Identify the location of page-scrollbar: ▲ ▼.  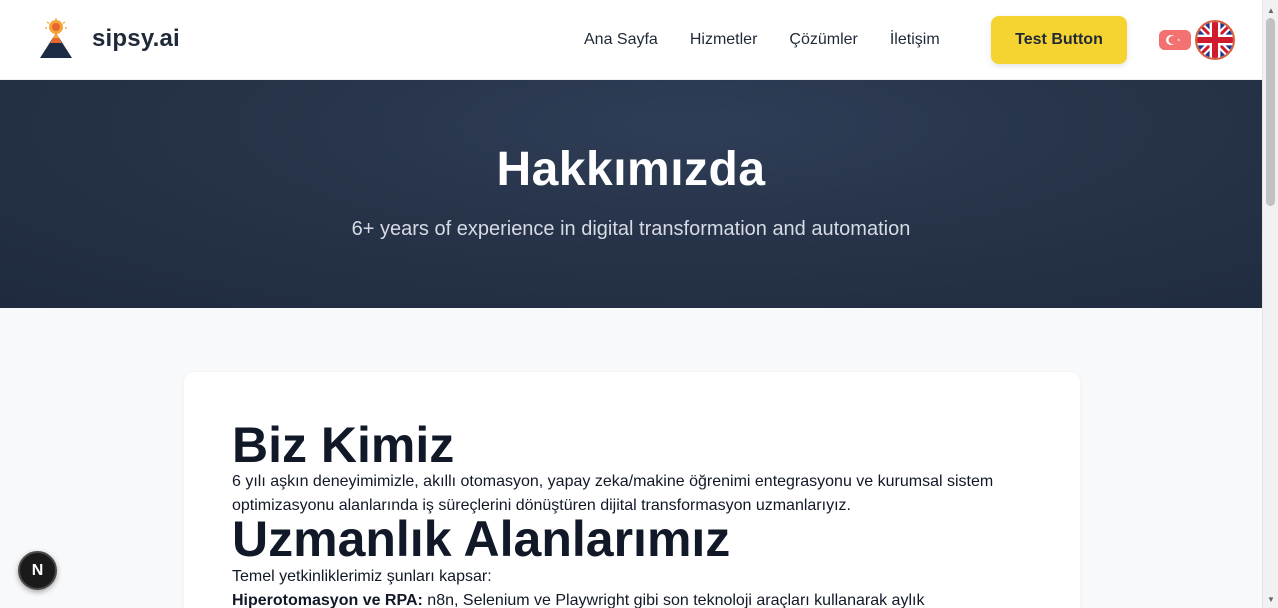
(1270, 304).